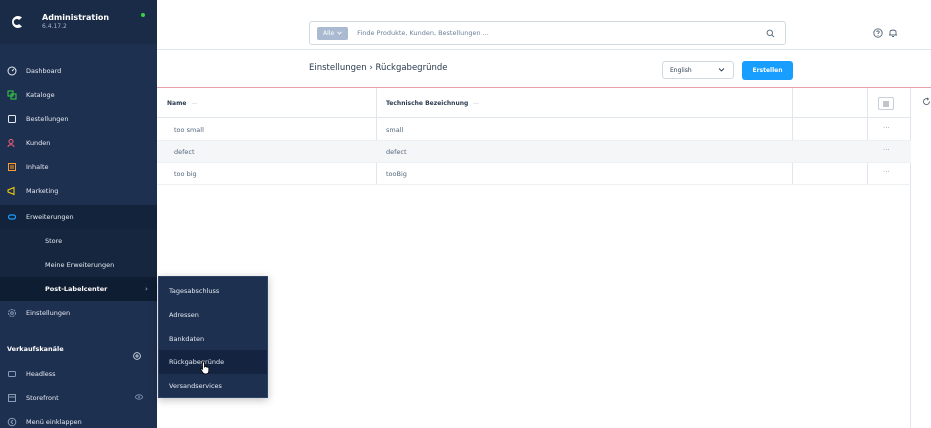  Describe the element at coordinates (78, 374) in the screenshot. I see `sales-channel-headless: Headless` at that location.